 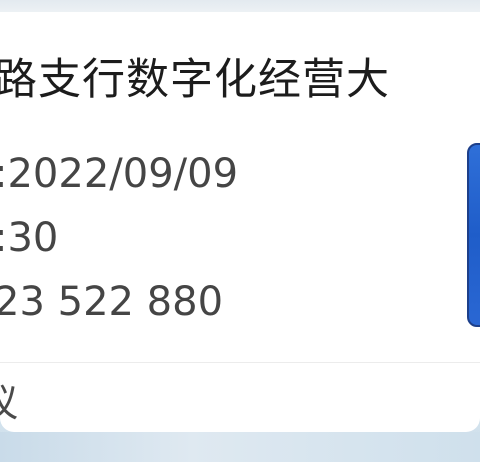 What do you see at coordinates (119, 174) in the screenshot?
I see `meeting-date: :2022/09/09` at bounding box center [119, 174].